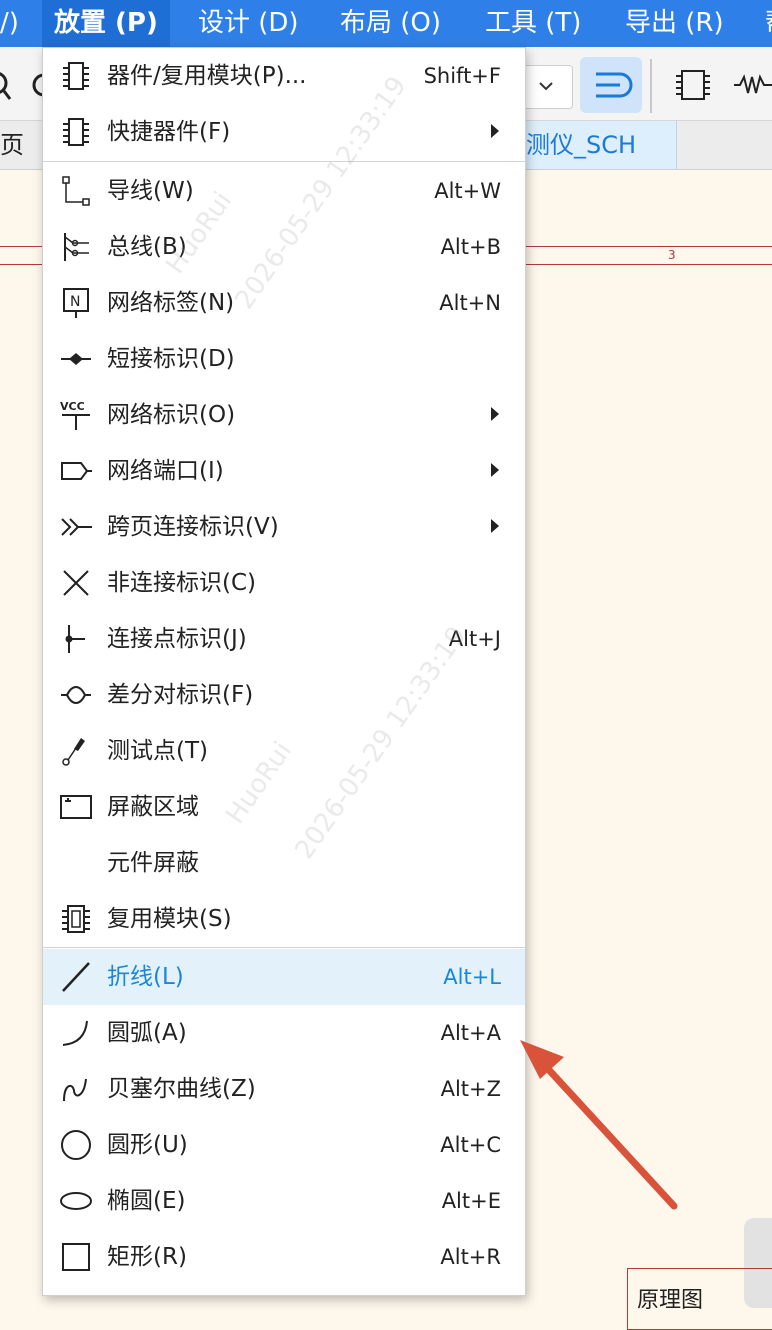 The height and width of the screenshot is (1330, 772). Describe the element at coordinates (284, 863) in the screenshot. I see `menu-item-component-shield: 元件屏蔽` at that location.